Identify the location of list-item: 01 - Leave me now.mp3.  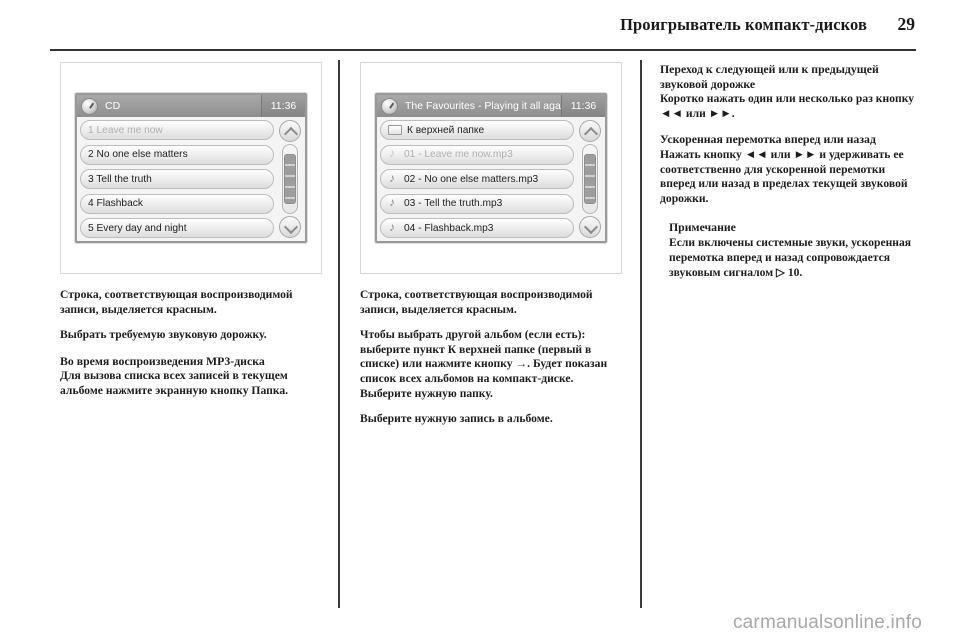
(477, 154).